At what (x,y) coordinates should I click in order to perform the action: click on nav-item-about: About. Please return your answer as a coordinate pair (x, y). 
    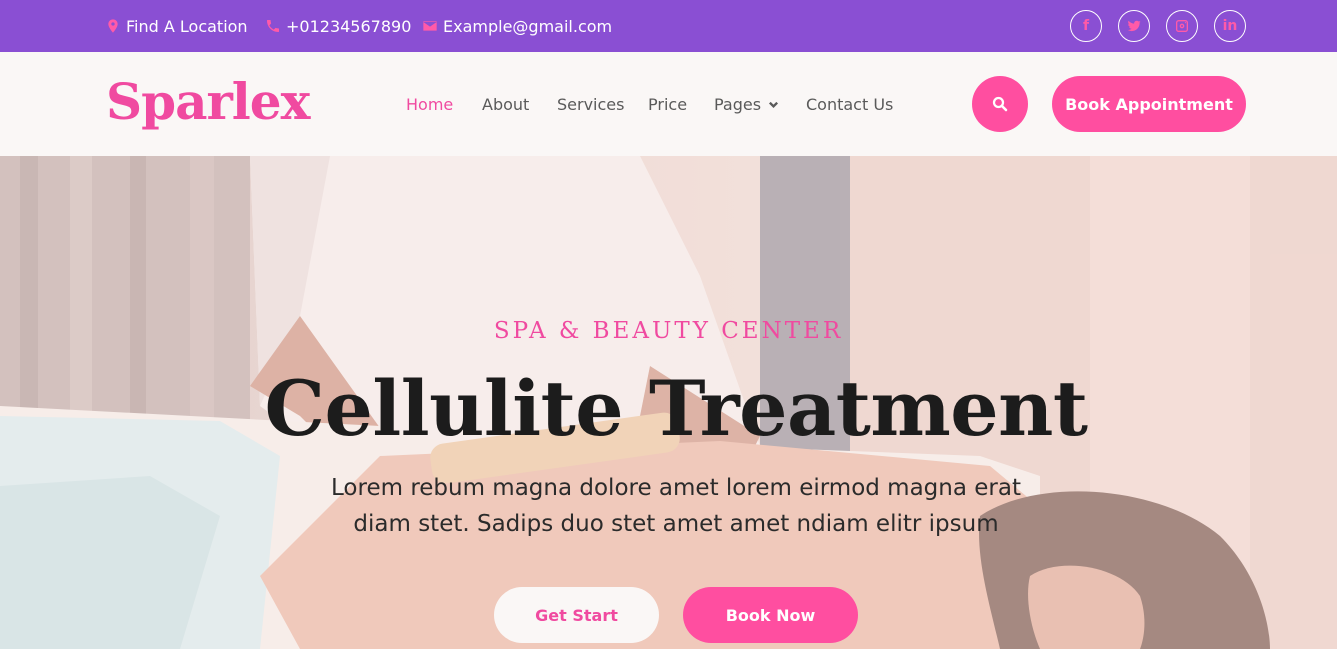
    Looking at the image, I should click on (505, 104).